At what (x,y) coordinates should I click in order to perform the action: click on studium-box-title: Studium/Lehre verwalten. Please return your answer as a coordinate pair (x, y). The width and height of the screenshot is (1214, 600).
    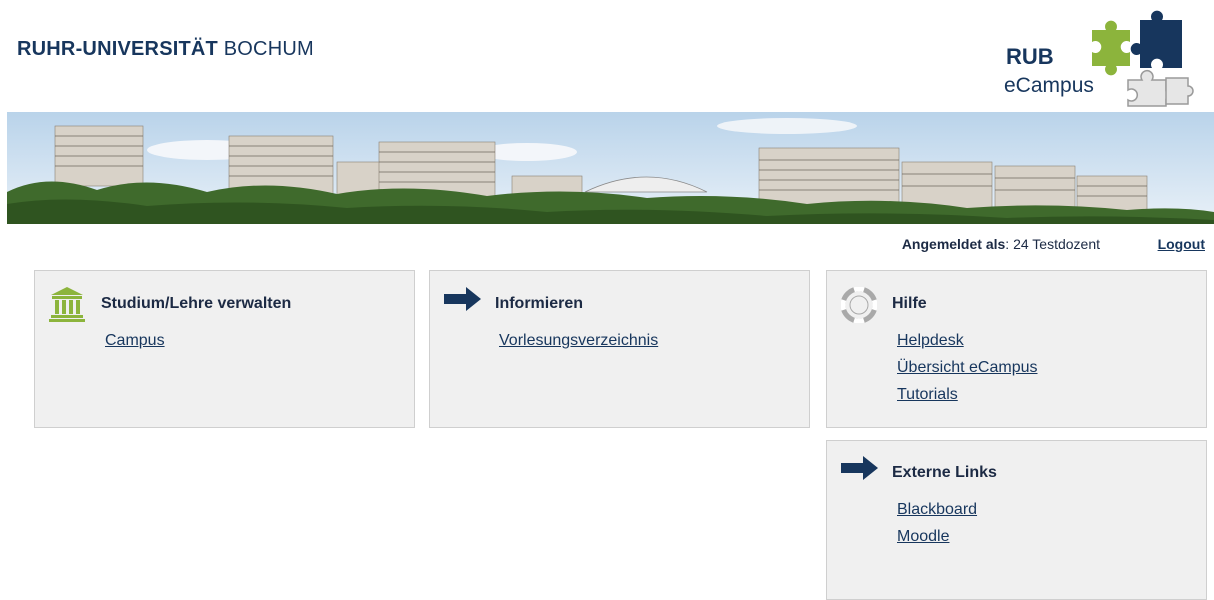
    Looking at the image, I should click on (196, 303).